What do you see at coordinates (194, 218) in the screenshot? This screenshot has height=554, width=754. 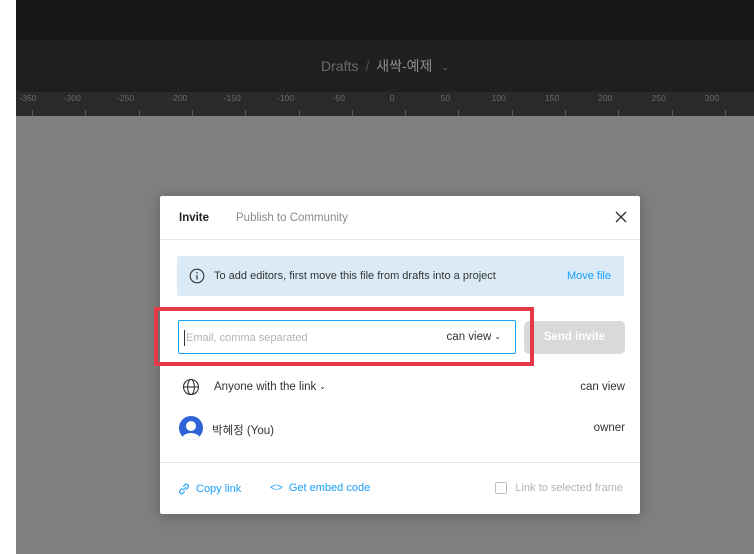 I see `tab-invite: Invite` at bounding box center [194, 218].